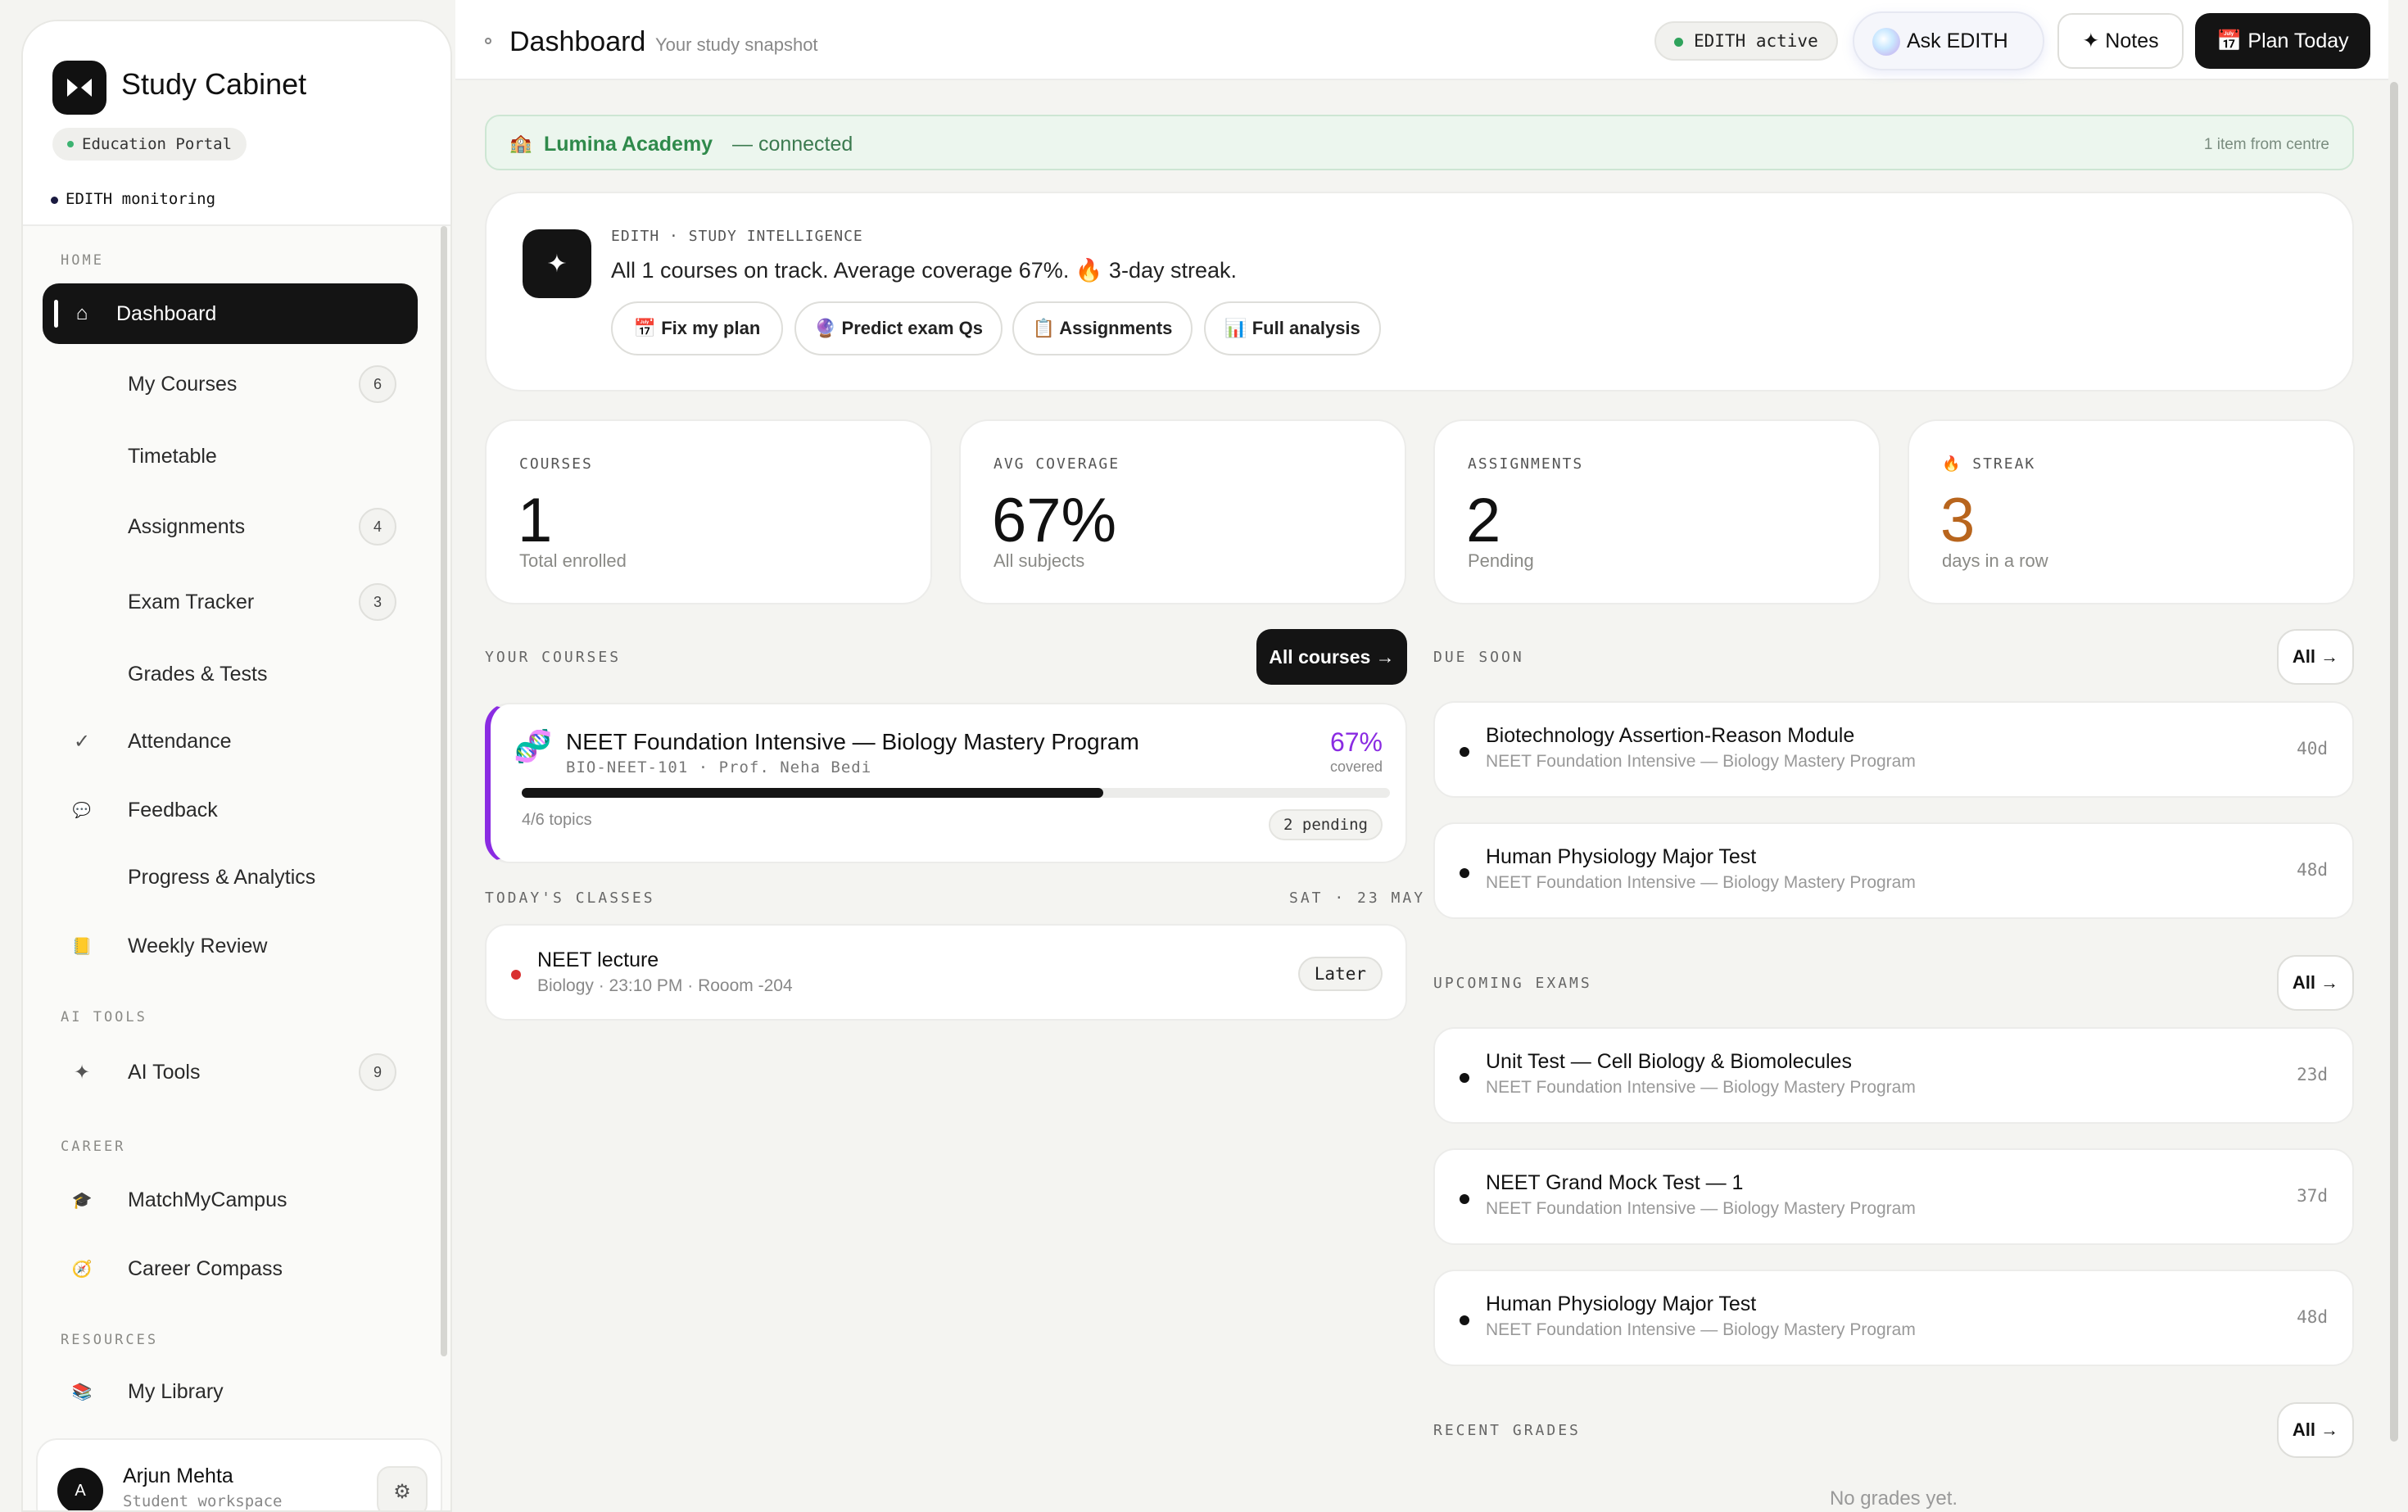 The width and height of the screenshot is (2408, 1512). I want to click on sidebar-item-weekly-review: 📒 Weekly Review, so click(230, 946).